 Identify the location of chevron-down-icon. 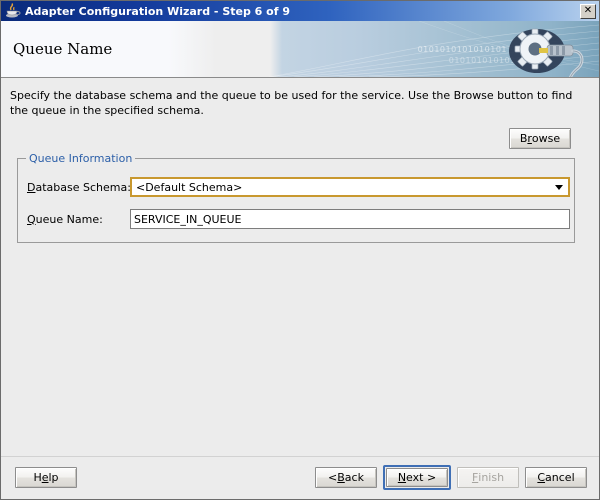
(559, 187).